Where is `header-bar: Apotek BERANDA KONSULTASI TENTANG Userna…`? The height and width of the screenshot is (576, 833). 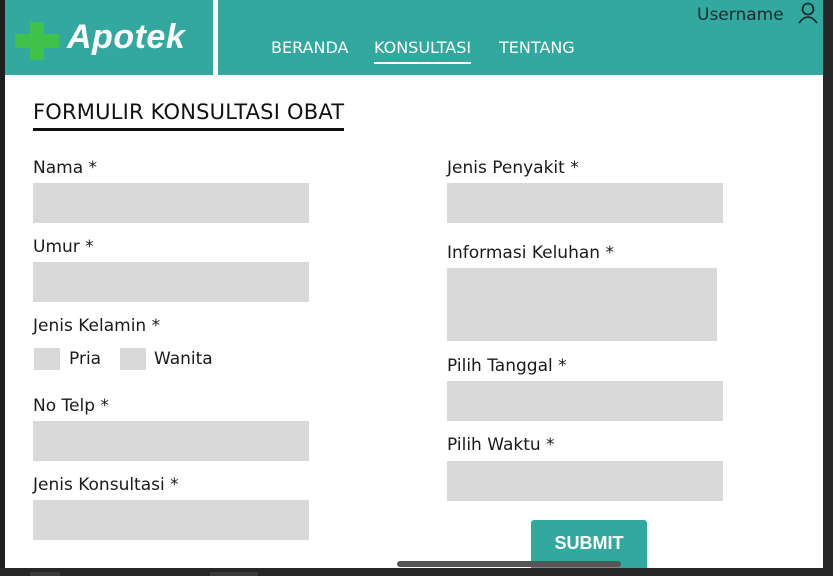 header-bar: Apotek BERANDA KONSULTASI TENTANG Userna… is located at coordinates (414, 37).